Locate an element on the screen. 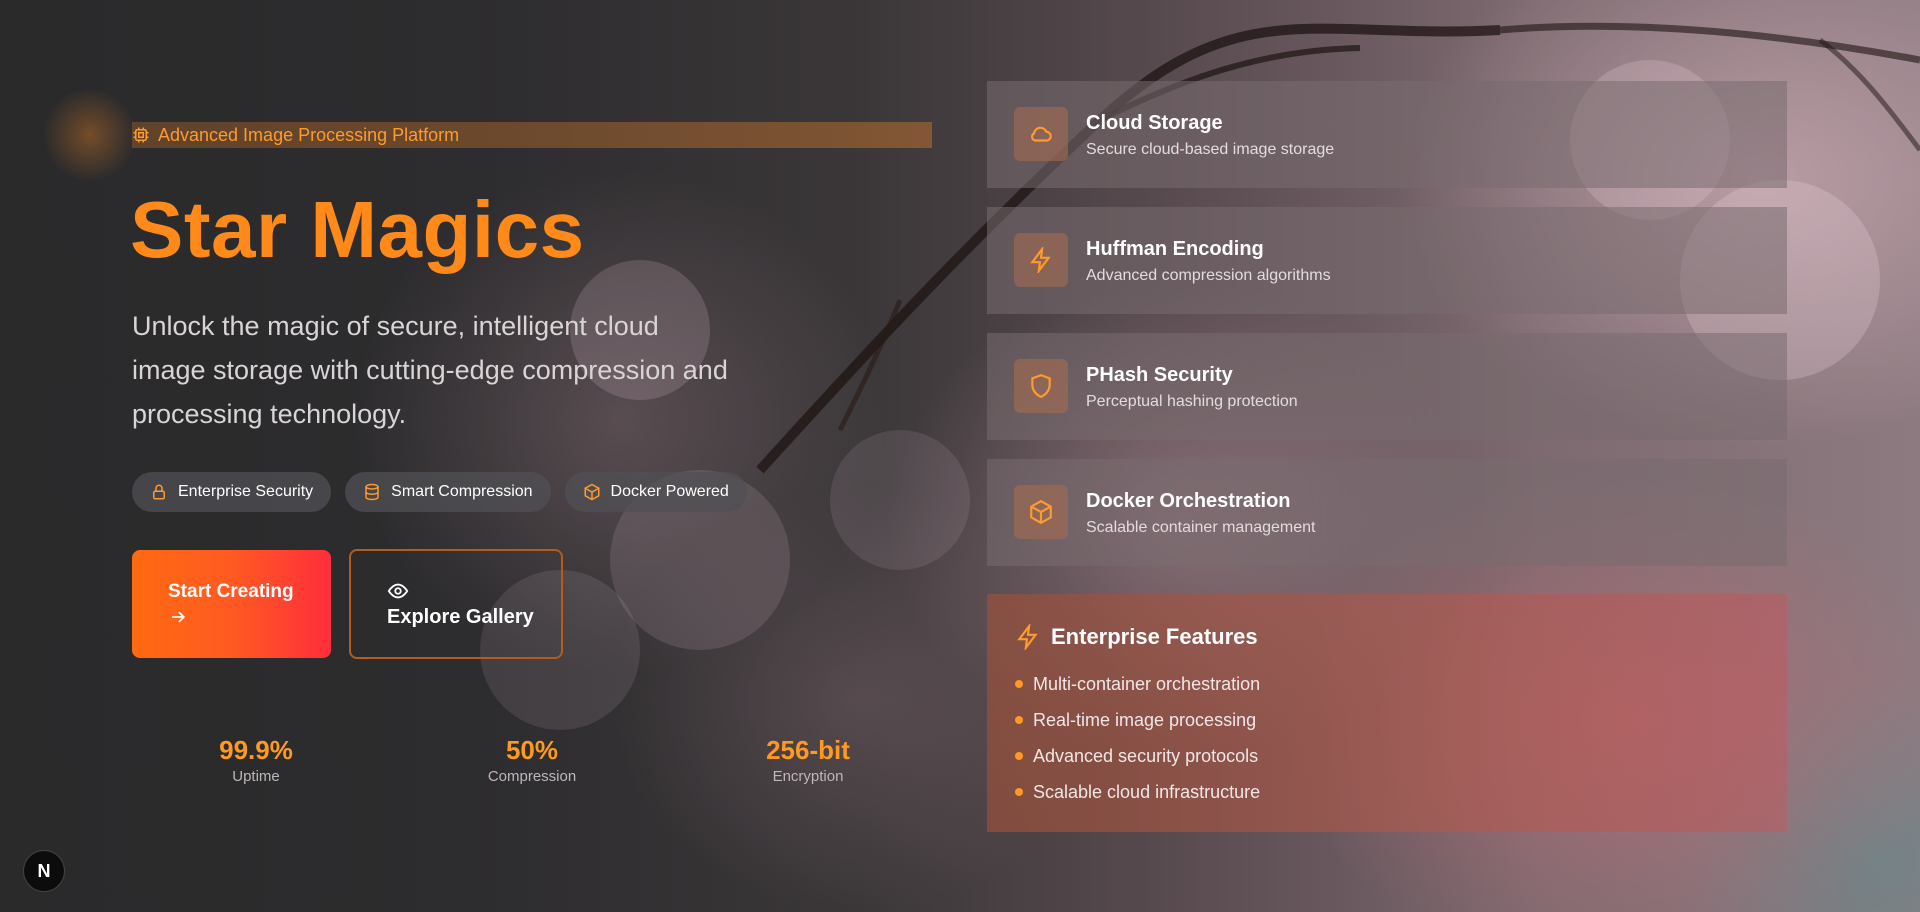  list-item-text: Scalable cloud infrastructure is located at coordinates (1147, 791).